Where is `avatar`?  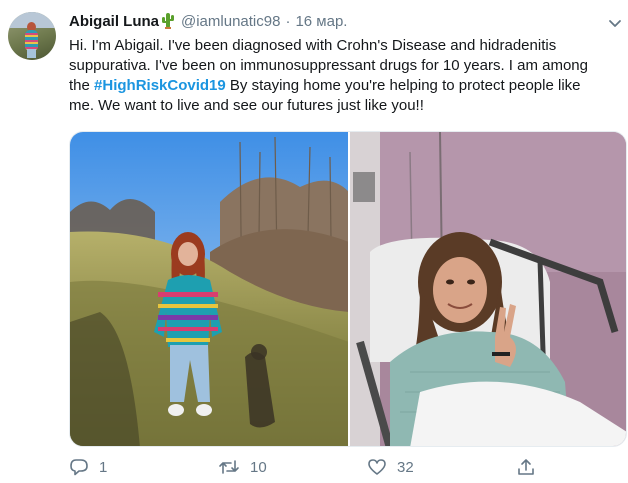 avatar is located at coordinates (32, 36).